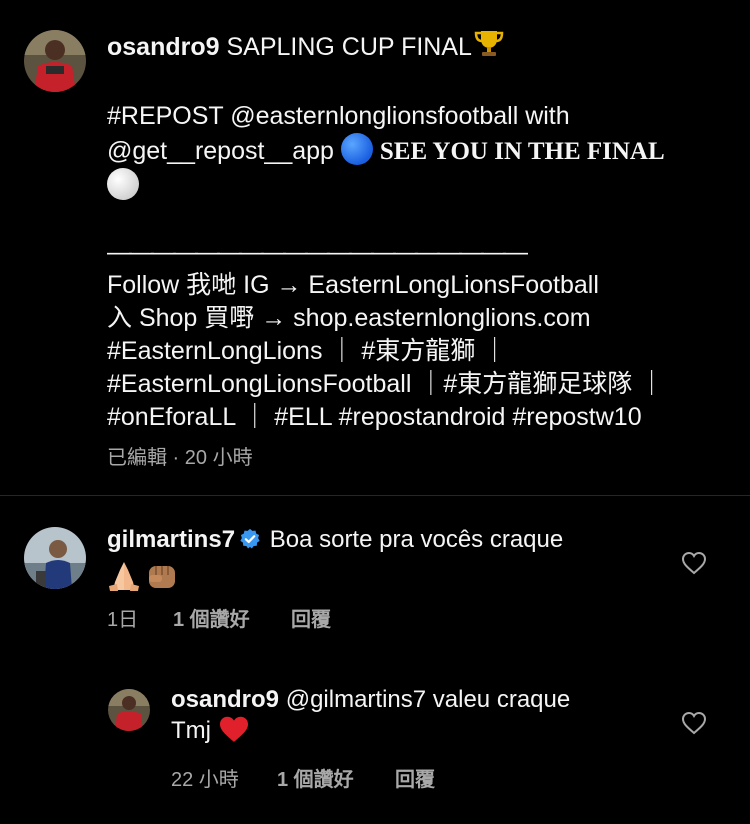 This screenshot has height=824, width=750. Describe the element at coordinates (336, 777) in the screenshot. I see `comment-2-likes: 1 個讚好` at that location.